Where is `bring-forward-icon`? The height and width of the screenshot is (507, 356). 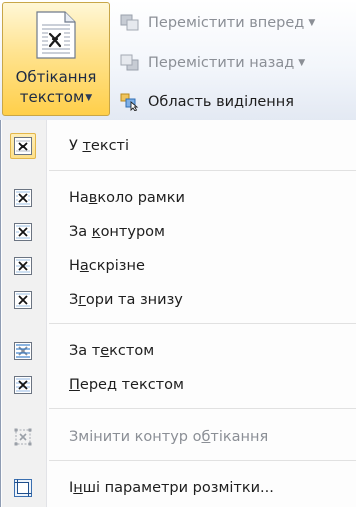
bring-forward-icon is located at coordinates (129, 22).